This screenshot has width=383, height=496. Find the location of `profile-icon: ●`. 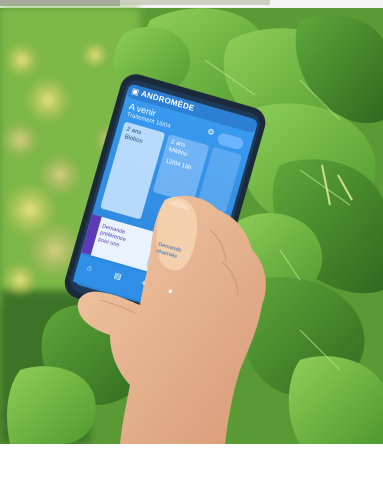

profile-icon: ● is located at coordinates (170, 291).